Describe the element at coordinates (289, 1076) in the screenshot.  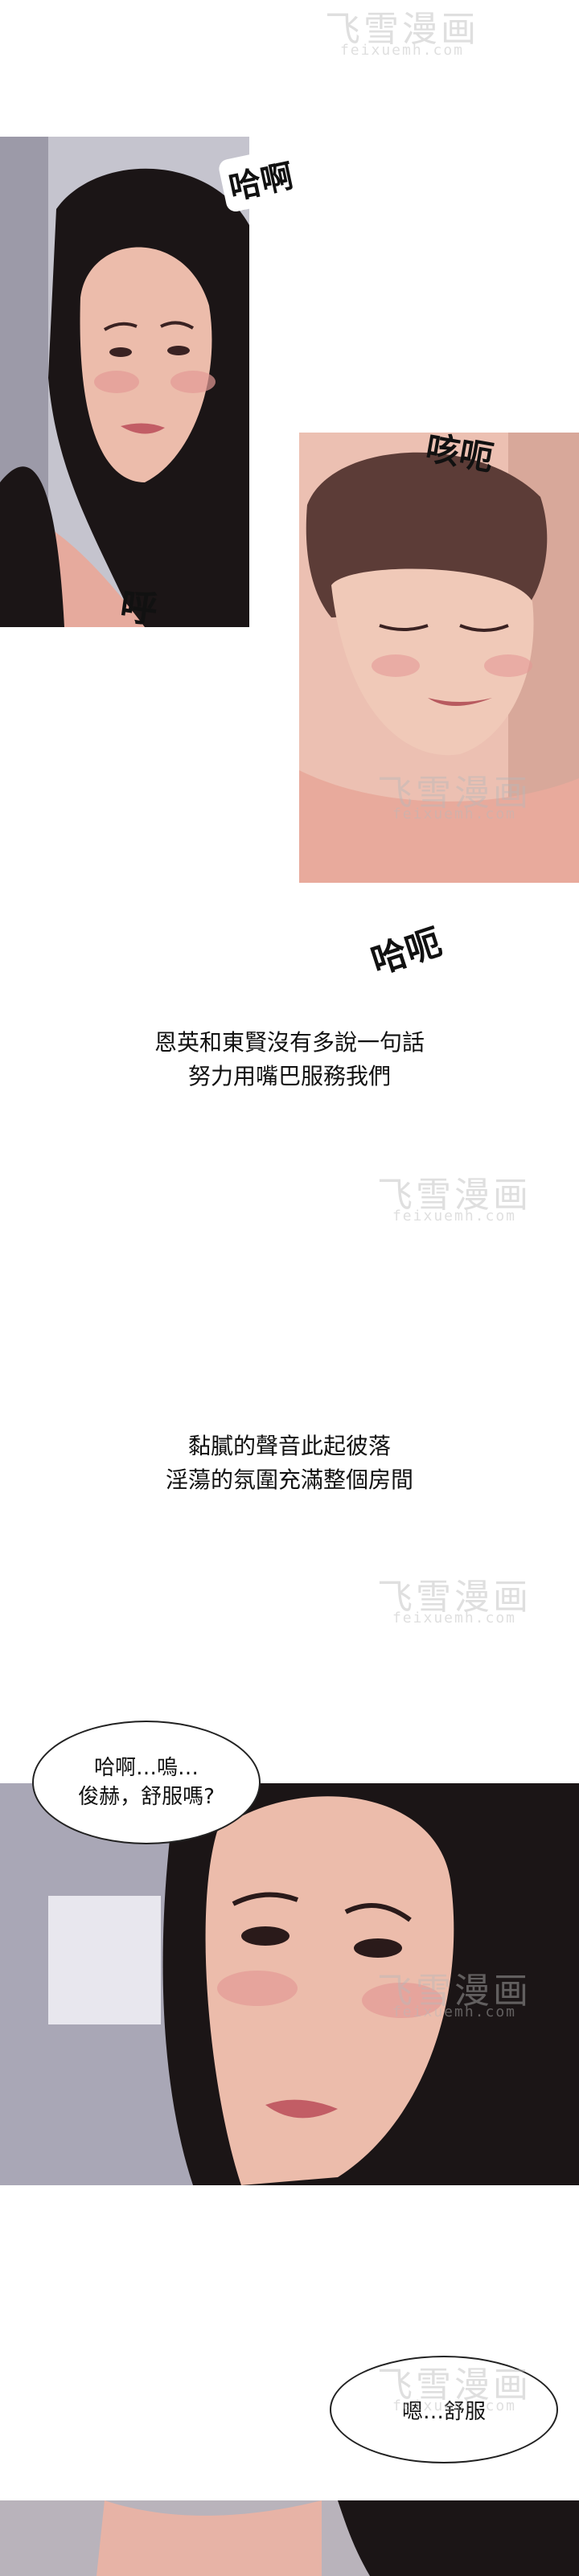
I see `narration-line-2: 努力用嘴巴服務我們` at that location.